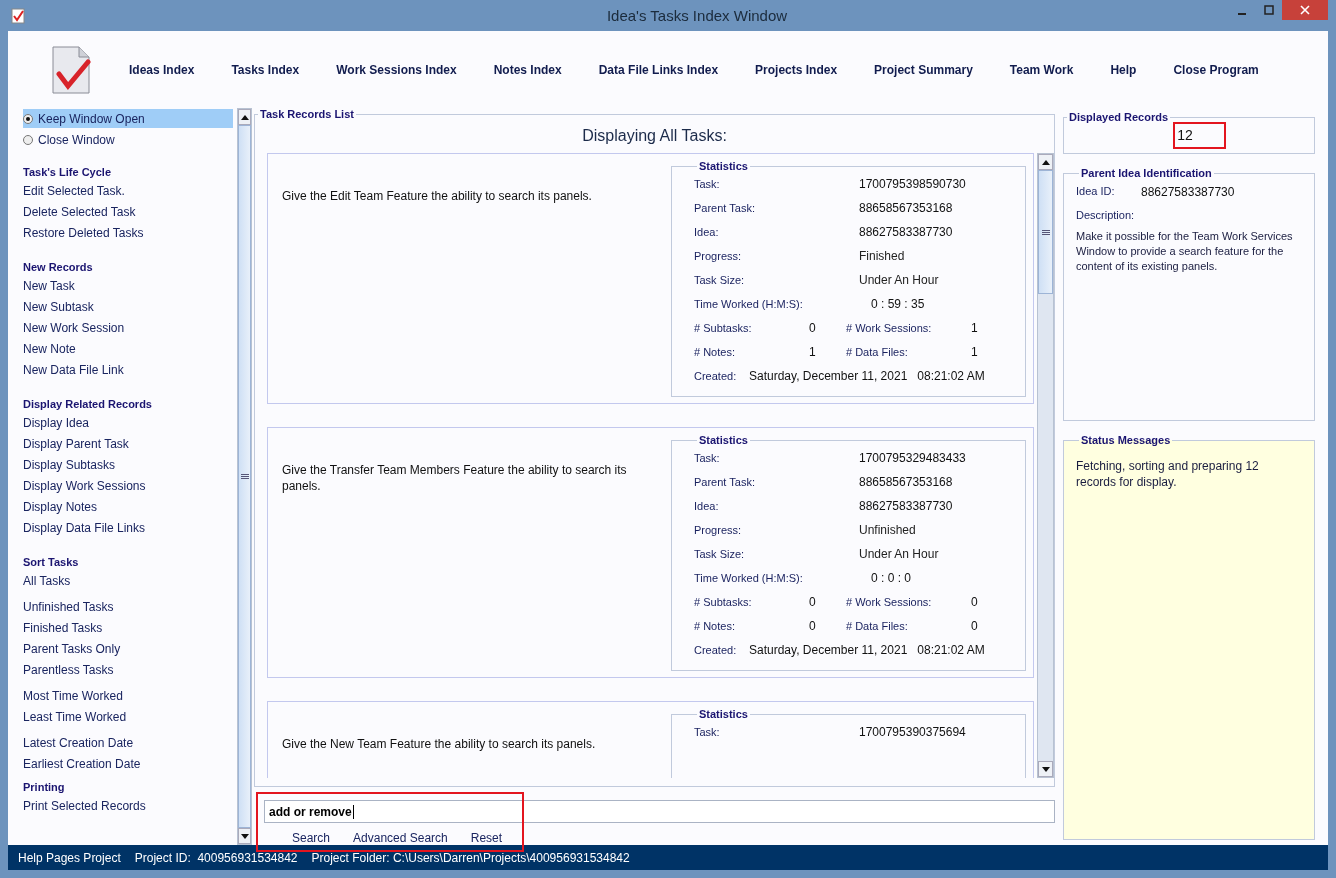 This screenshot has height=878, width=1336. What do you see at coordinates (723, 714) in the screenshot?
I see `panel-title: Statistics` at bounding box center [723, 714].